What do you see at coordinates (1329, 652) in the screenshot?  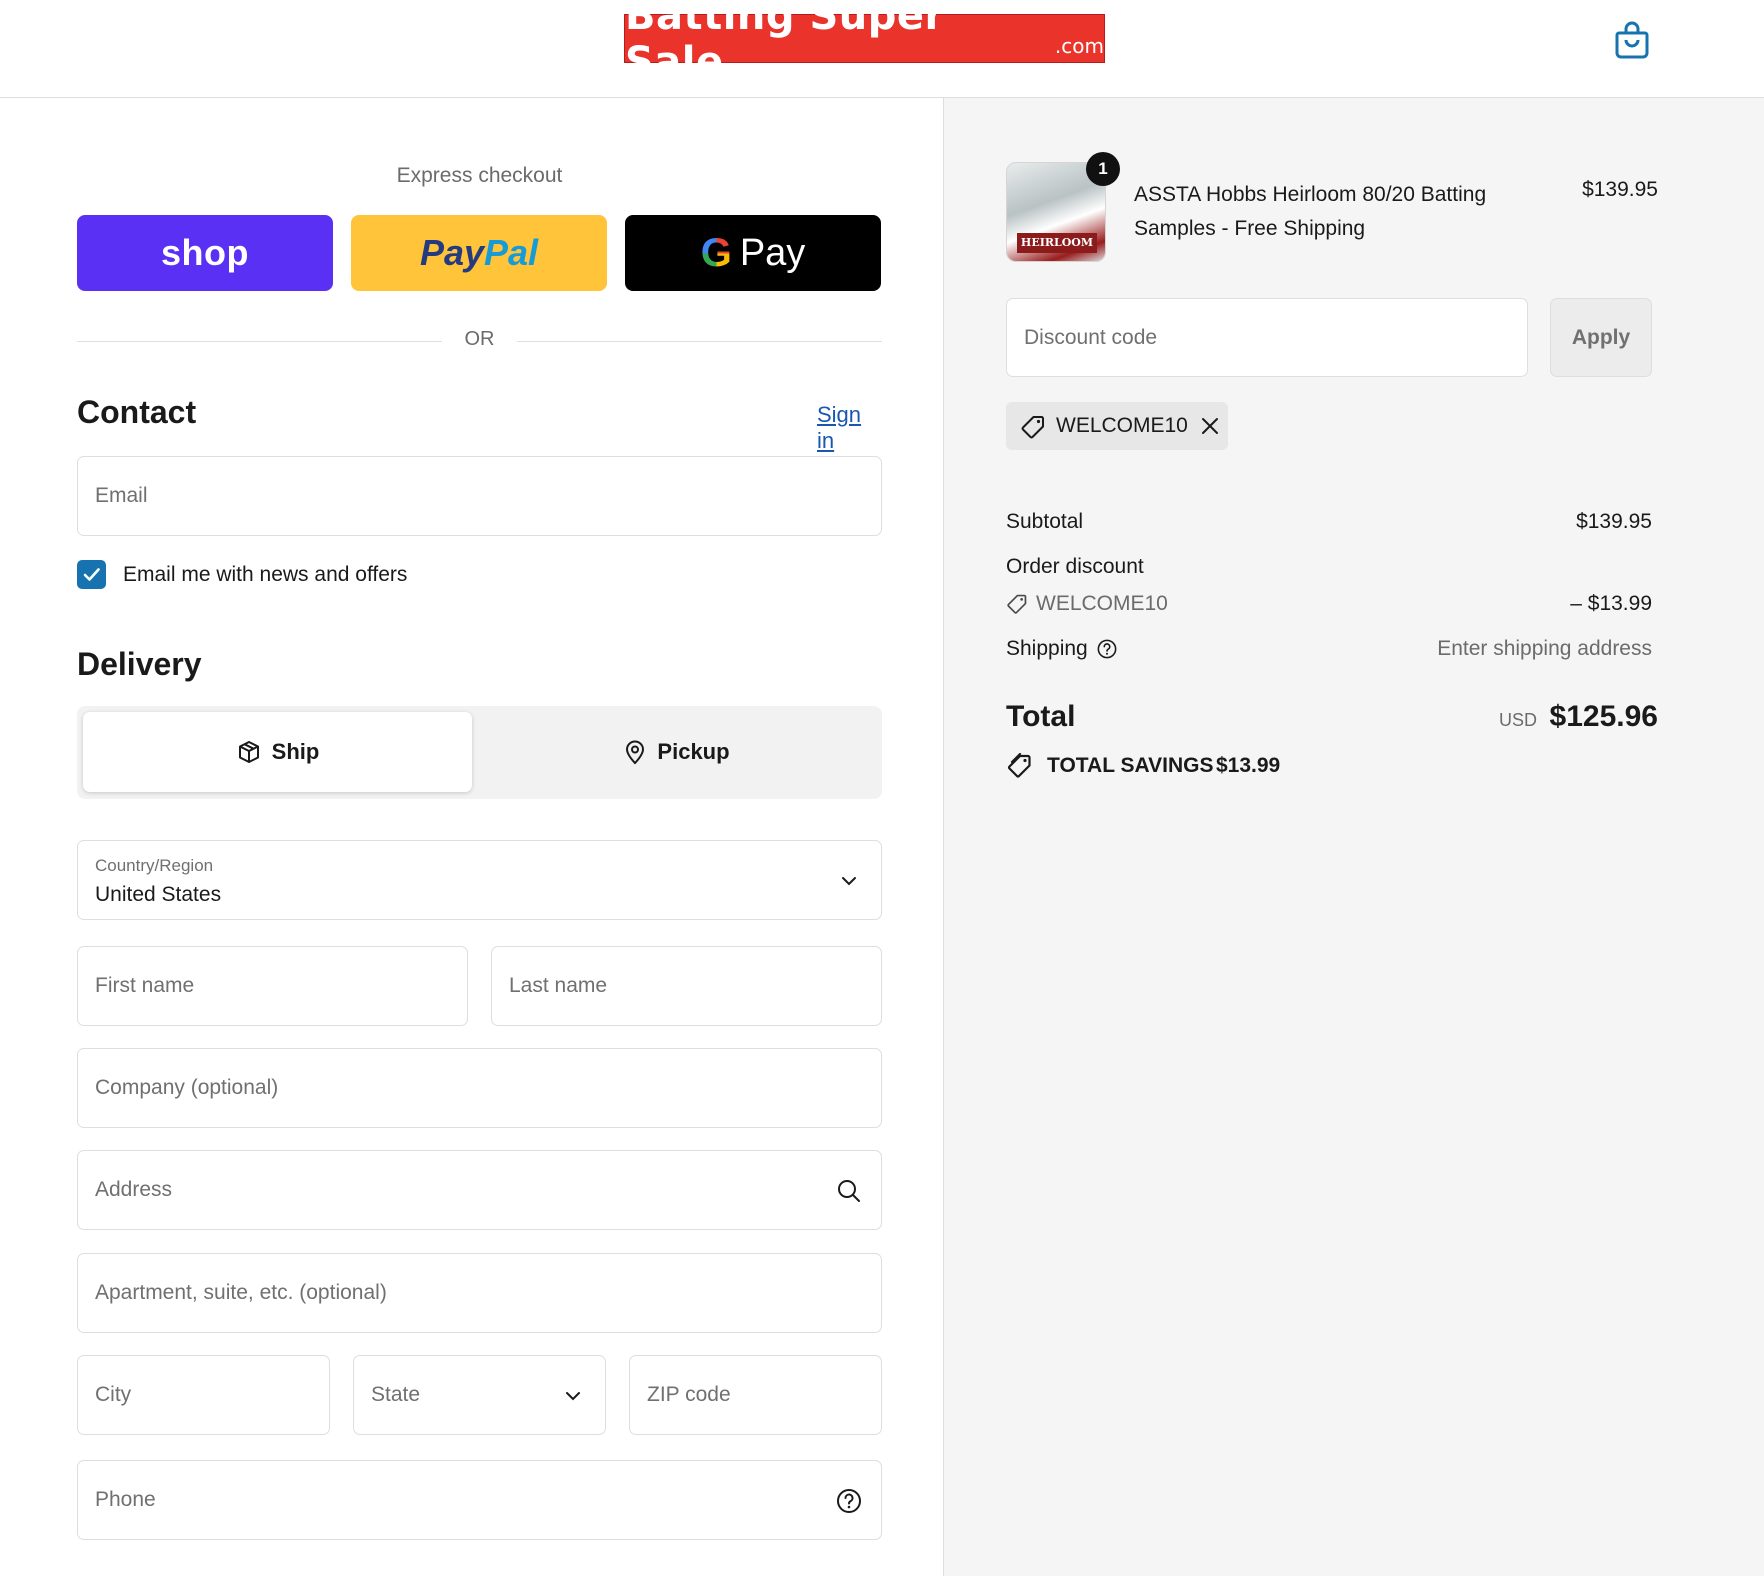 I see `shipping-row: Shipping Enter shipping address` at bounding box center [1329, 652].